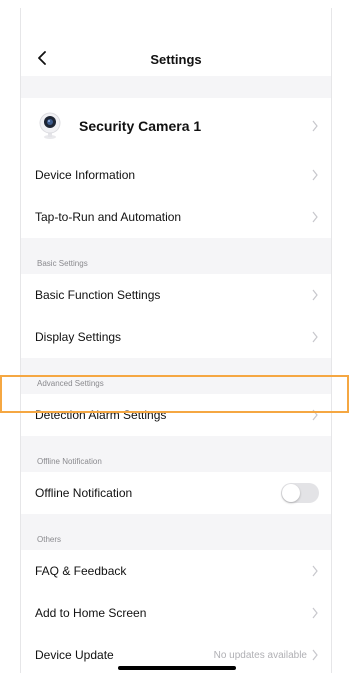 The width and height of the screenshot is (349, 673). Describe the element at coordinates (176, 532) in the screenshot. I see `section-header-others: Others` at that location.